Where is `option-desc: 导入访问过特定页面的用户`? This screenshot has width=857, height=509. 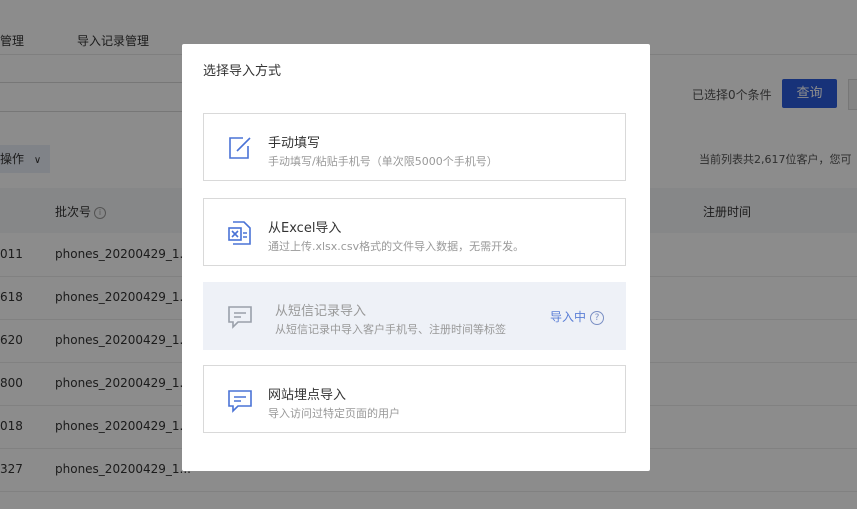
option-desc: 导入访问过特定页面的用户 is located at coordinates (334, 413).